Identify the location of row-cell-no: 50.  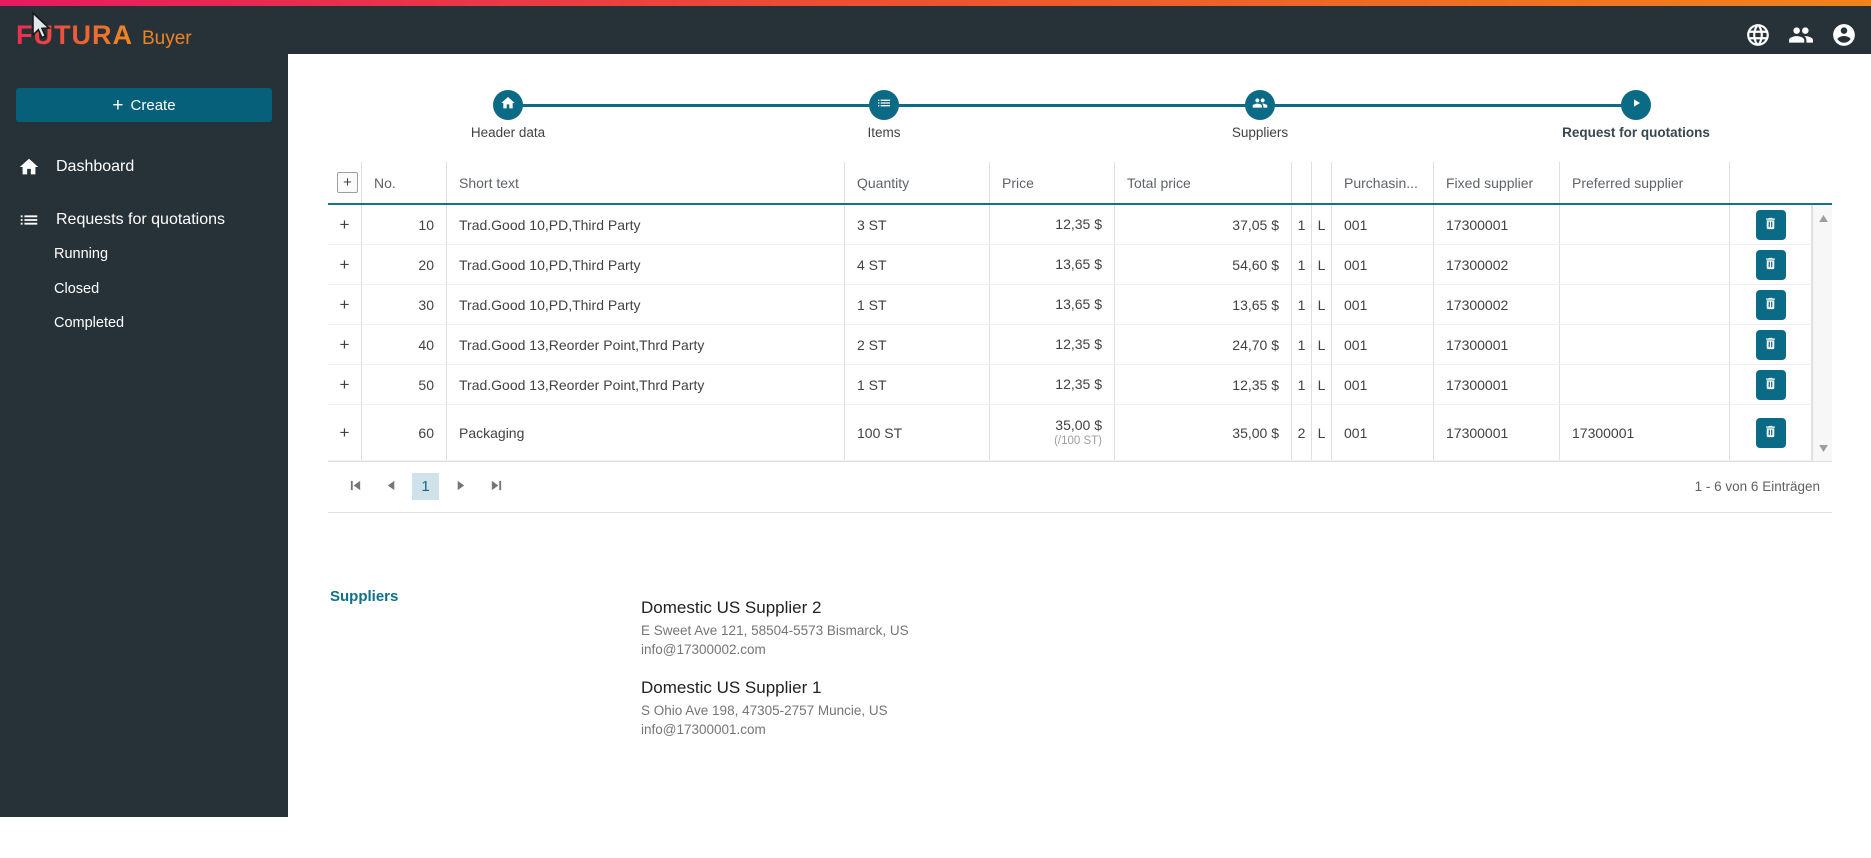
(404, 384).